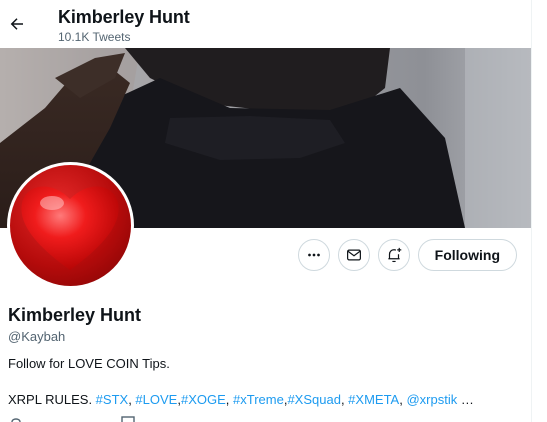  What do you see at coordinates (467, 255) in the screenshot?
I see `following-button: Following` at bounding box center [467, 255].